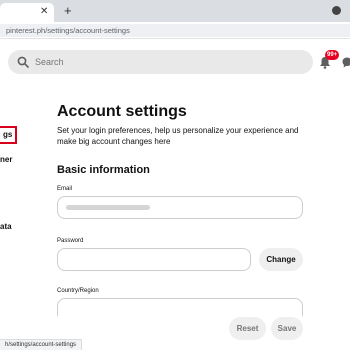 Image resolution: width=350 pixels, height=350 pixels. I want to click on new-tab-icon: +, so click(68, 11).